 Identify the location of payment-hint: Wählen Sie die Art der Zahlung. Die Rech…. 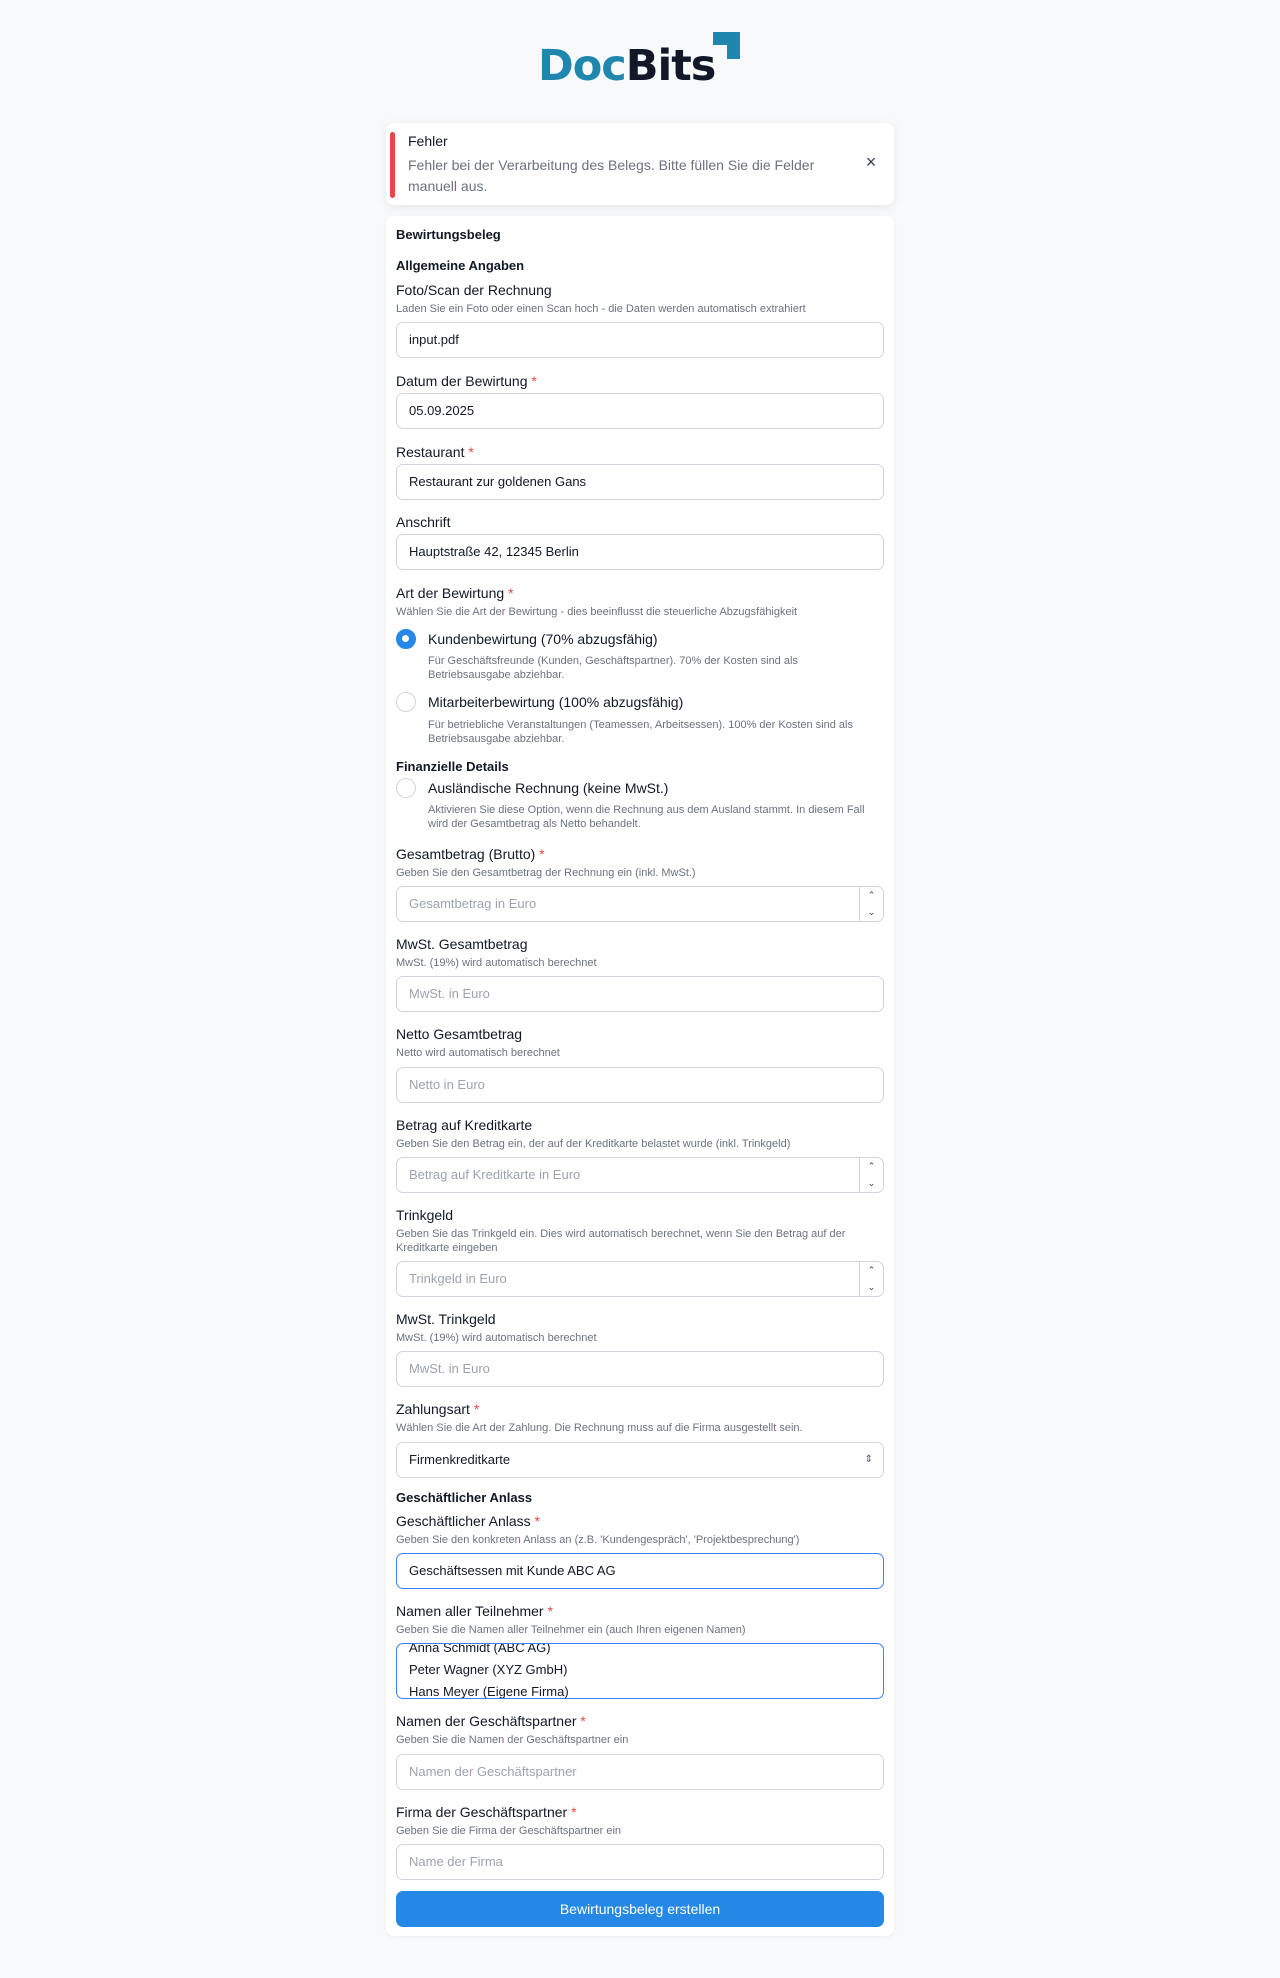
(599, 1428).